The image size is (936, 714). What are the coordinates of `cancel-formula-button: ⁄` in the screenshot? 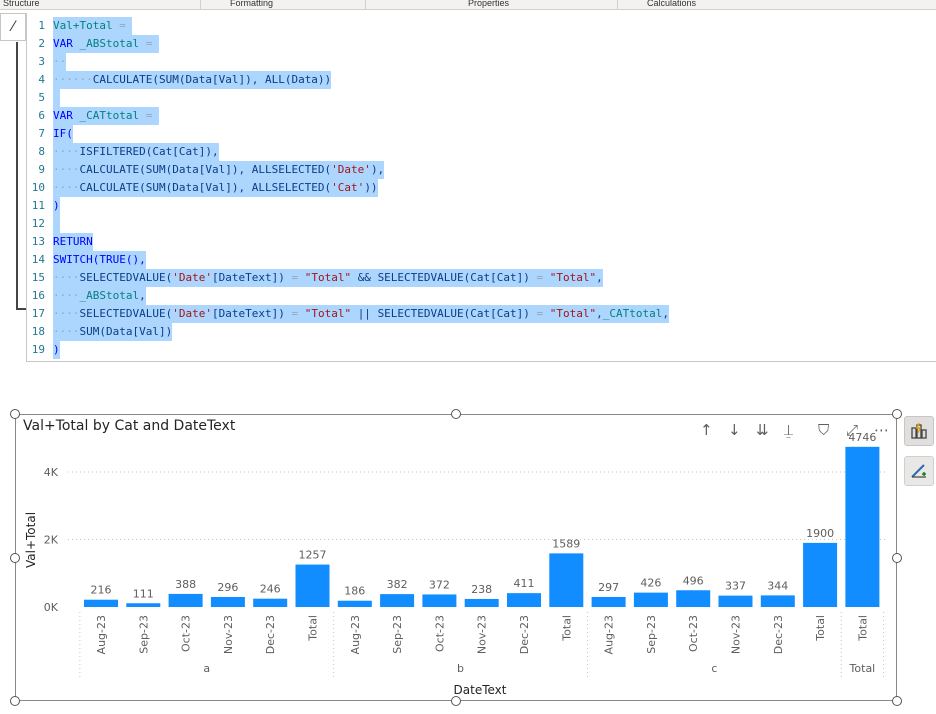 It's located at (13, 27).